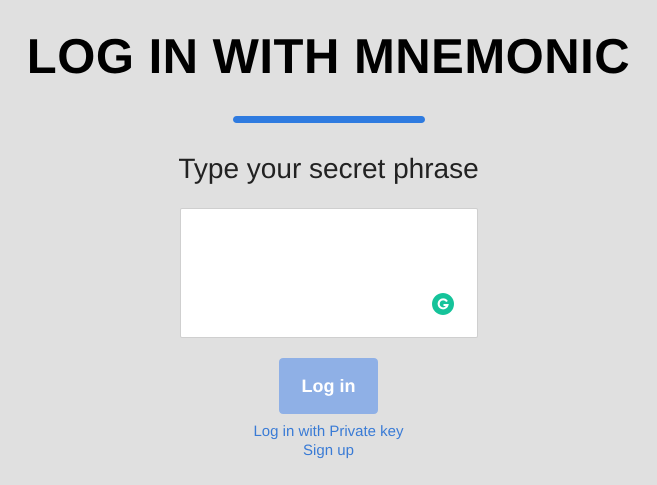 The height and width of the screenshot is (485, 657). What do you see at coordinates (328, 169) in the screenshot?
I see `subtitle: Type your secret phrase` at bounding box center [328, 169].